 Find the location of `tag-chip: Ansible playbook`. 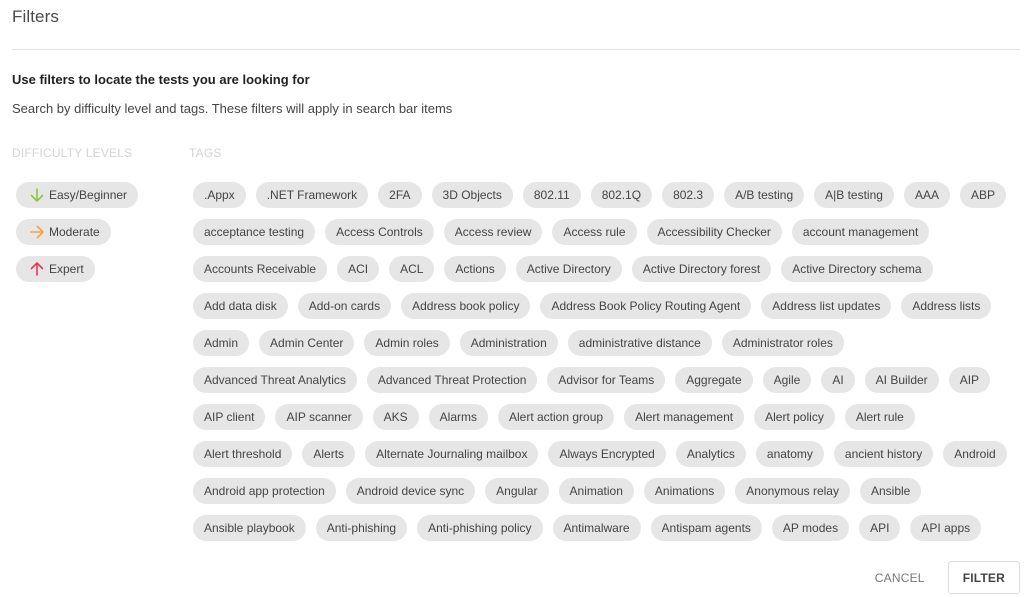

tag-chip: Ansible playbook is located at coordinates (249, 528).